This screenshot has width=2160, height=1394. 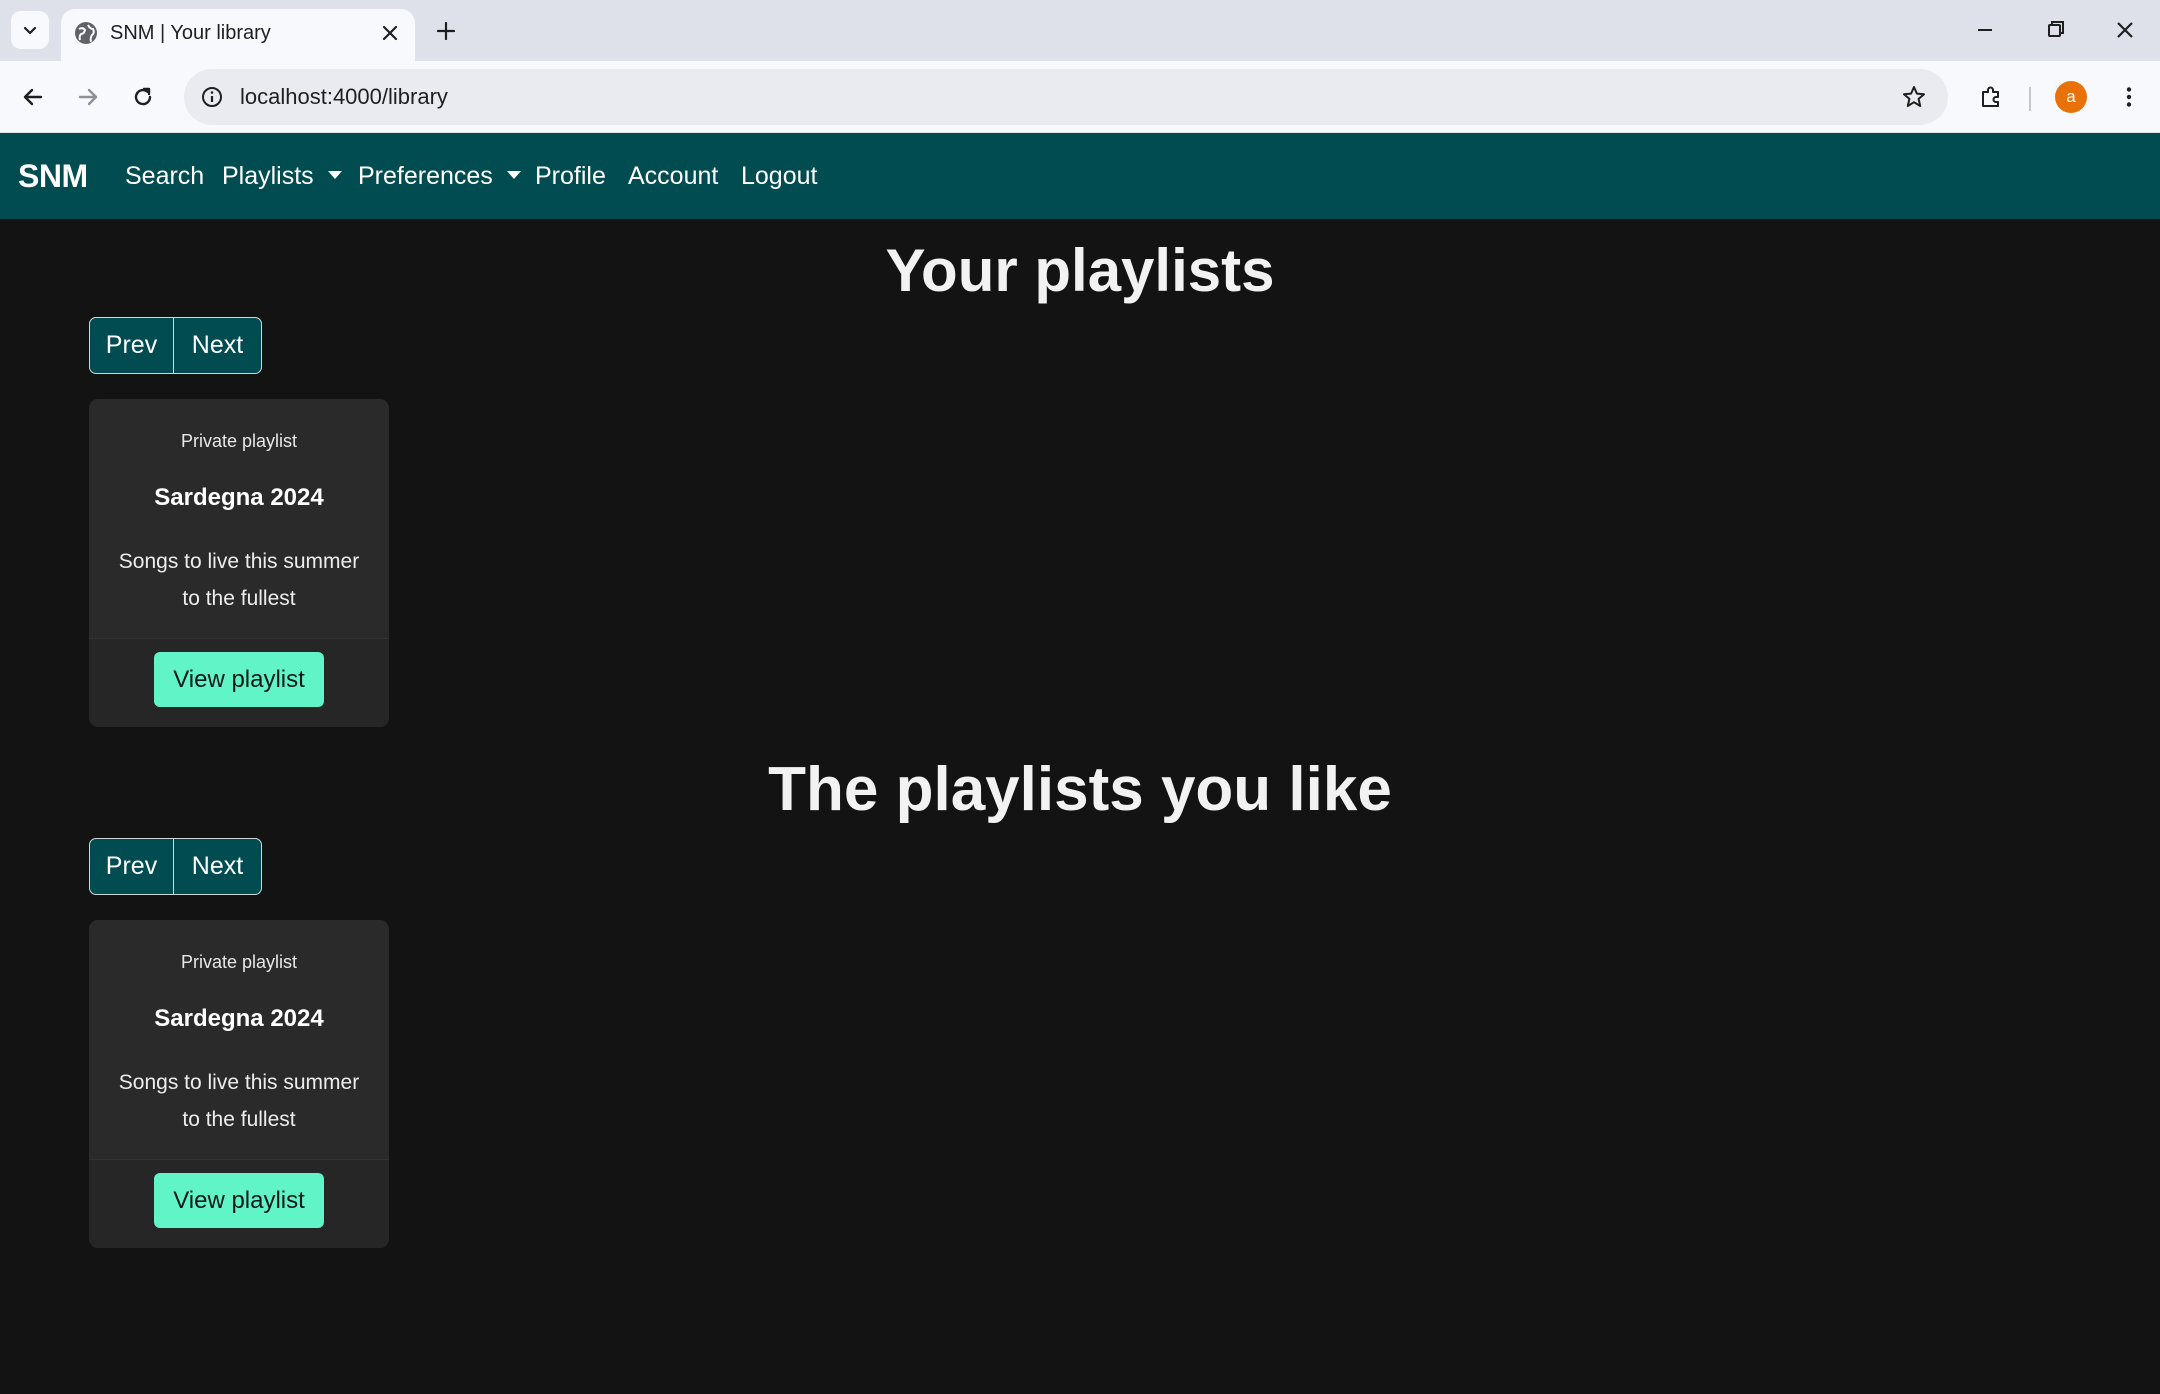 I want to click on site-info-icon, so click(x=212, y=97).